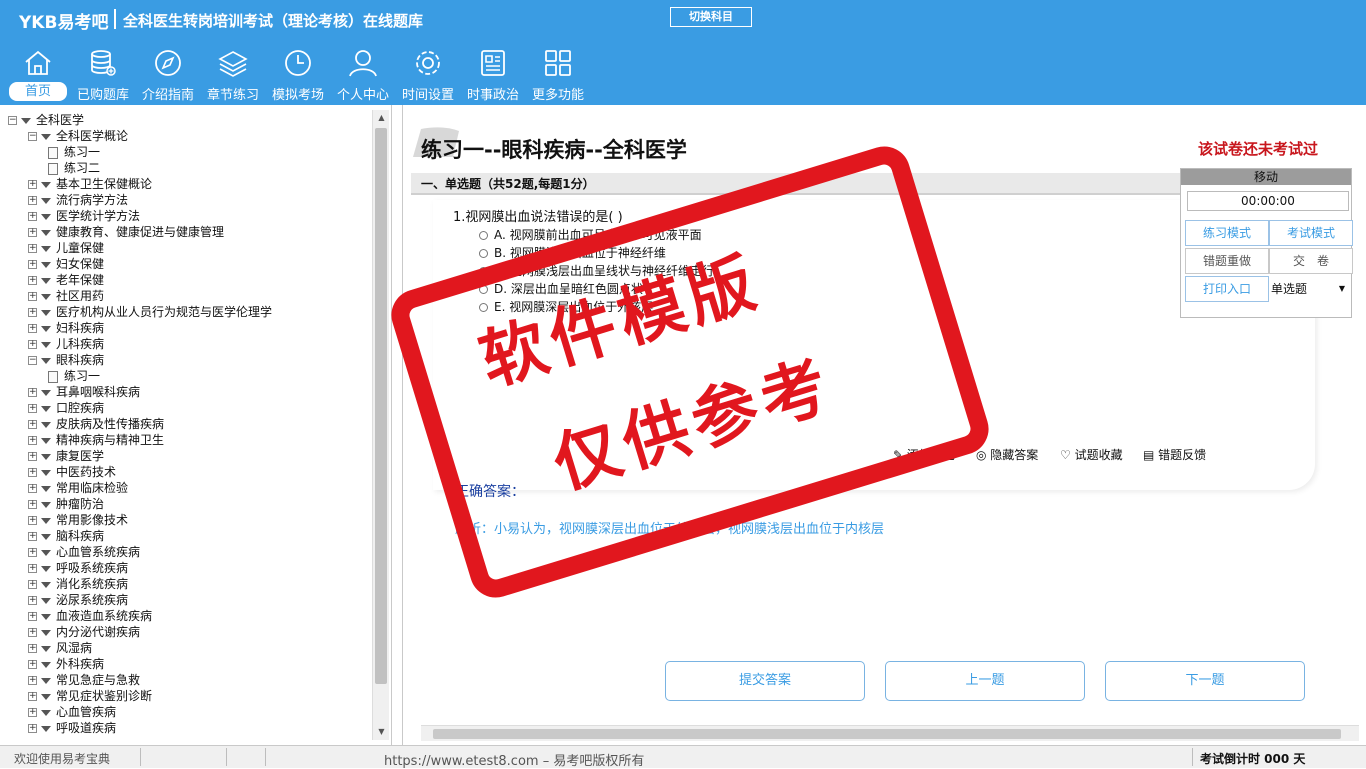 This screenshot has height=769, width=1366. What do you see at coordinates (188, 488) in the screenshot?
I see `tree-item: + 常用临床检验` at bounding box center [188, 488].